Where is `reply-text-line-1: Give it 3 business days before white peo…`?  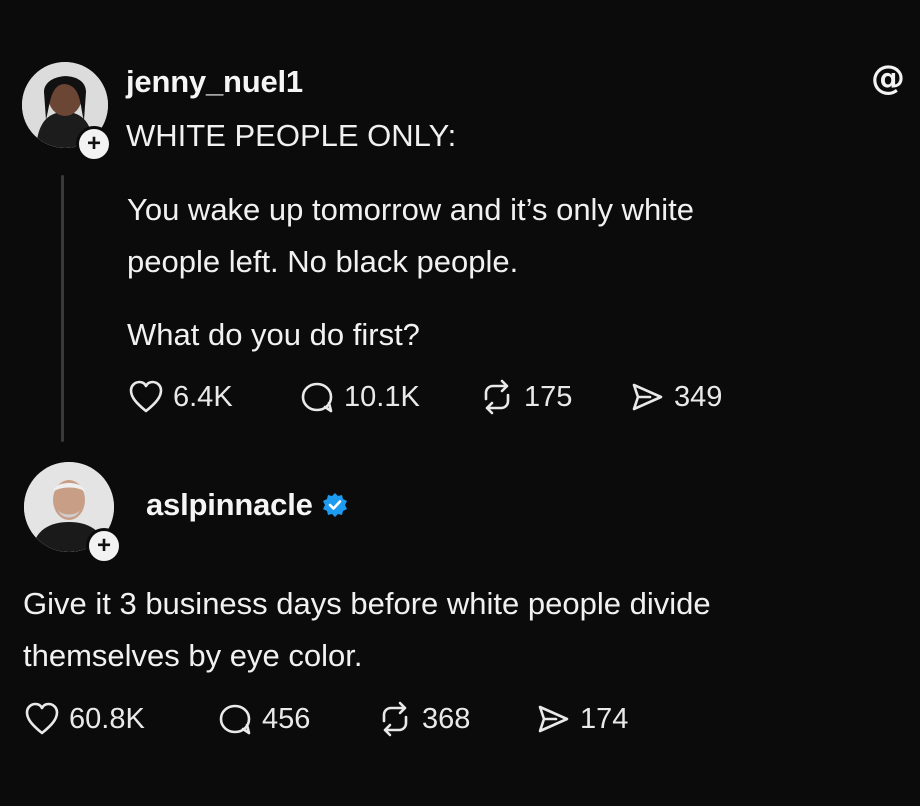 reply-text-line-1: Give it 3 business days before white peo… is located at coordinates (367, 603).